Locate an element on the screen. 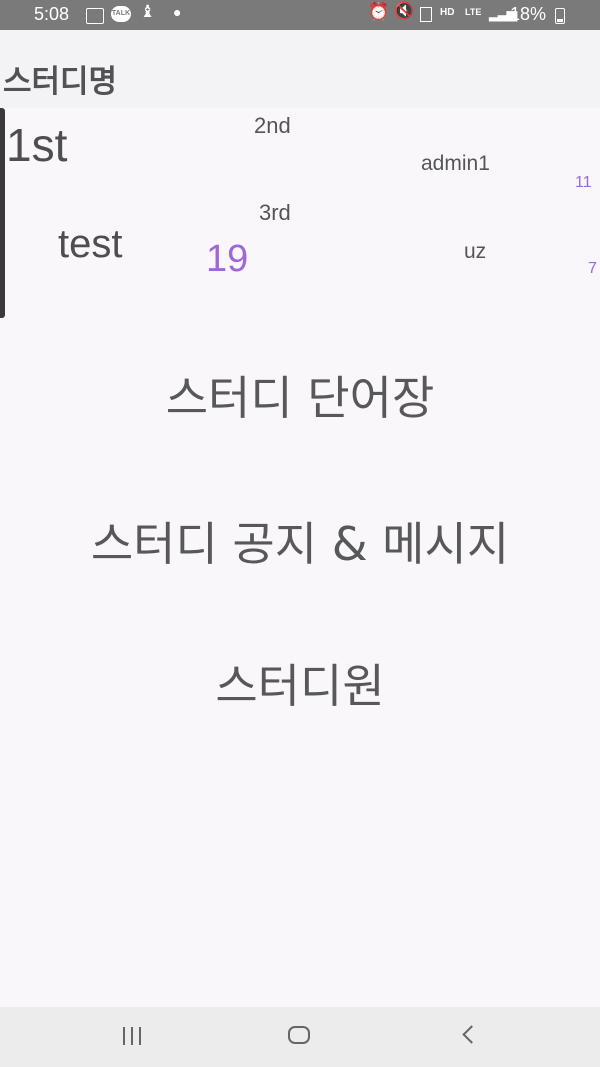 The image size is (600, 1067). rank-third: 3rd is located at coordinates (275, 212).